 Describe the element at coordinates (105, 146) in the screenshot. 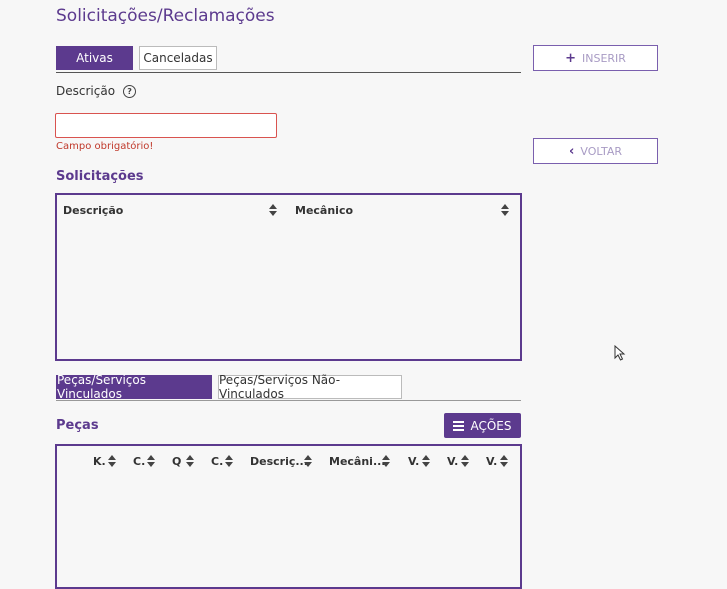

I see `error-message: Campo obrigatório!` at that location.